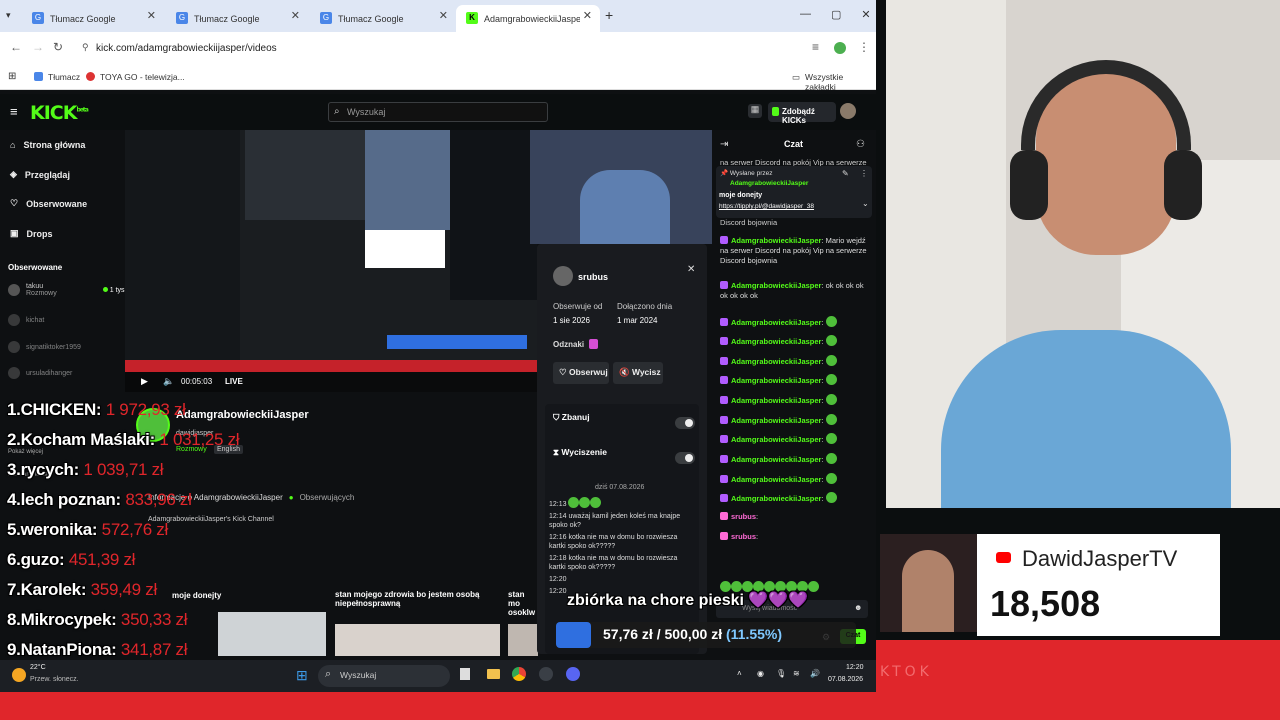  Describe the element at coordinates (815, 673) in the screenshot. I see `speaker-icon: 🔊` at that location.